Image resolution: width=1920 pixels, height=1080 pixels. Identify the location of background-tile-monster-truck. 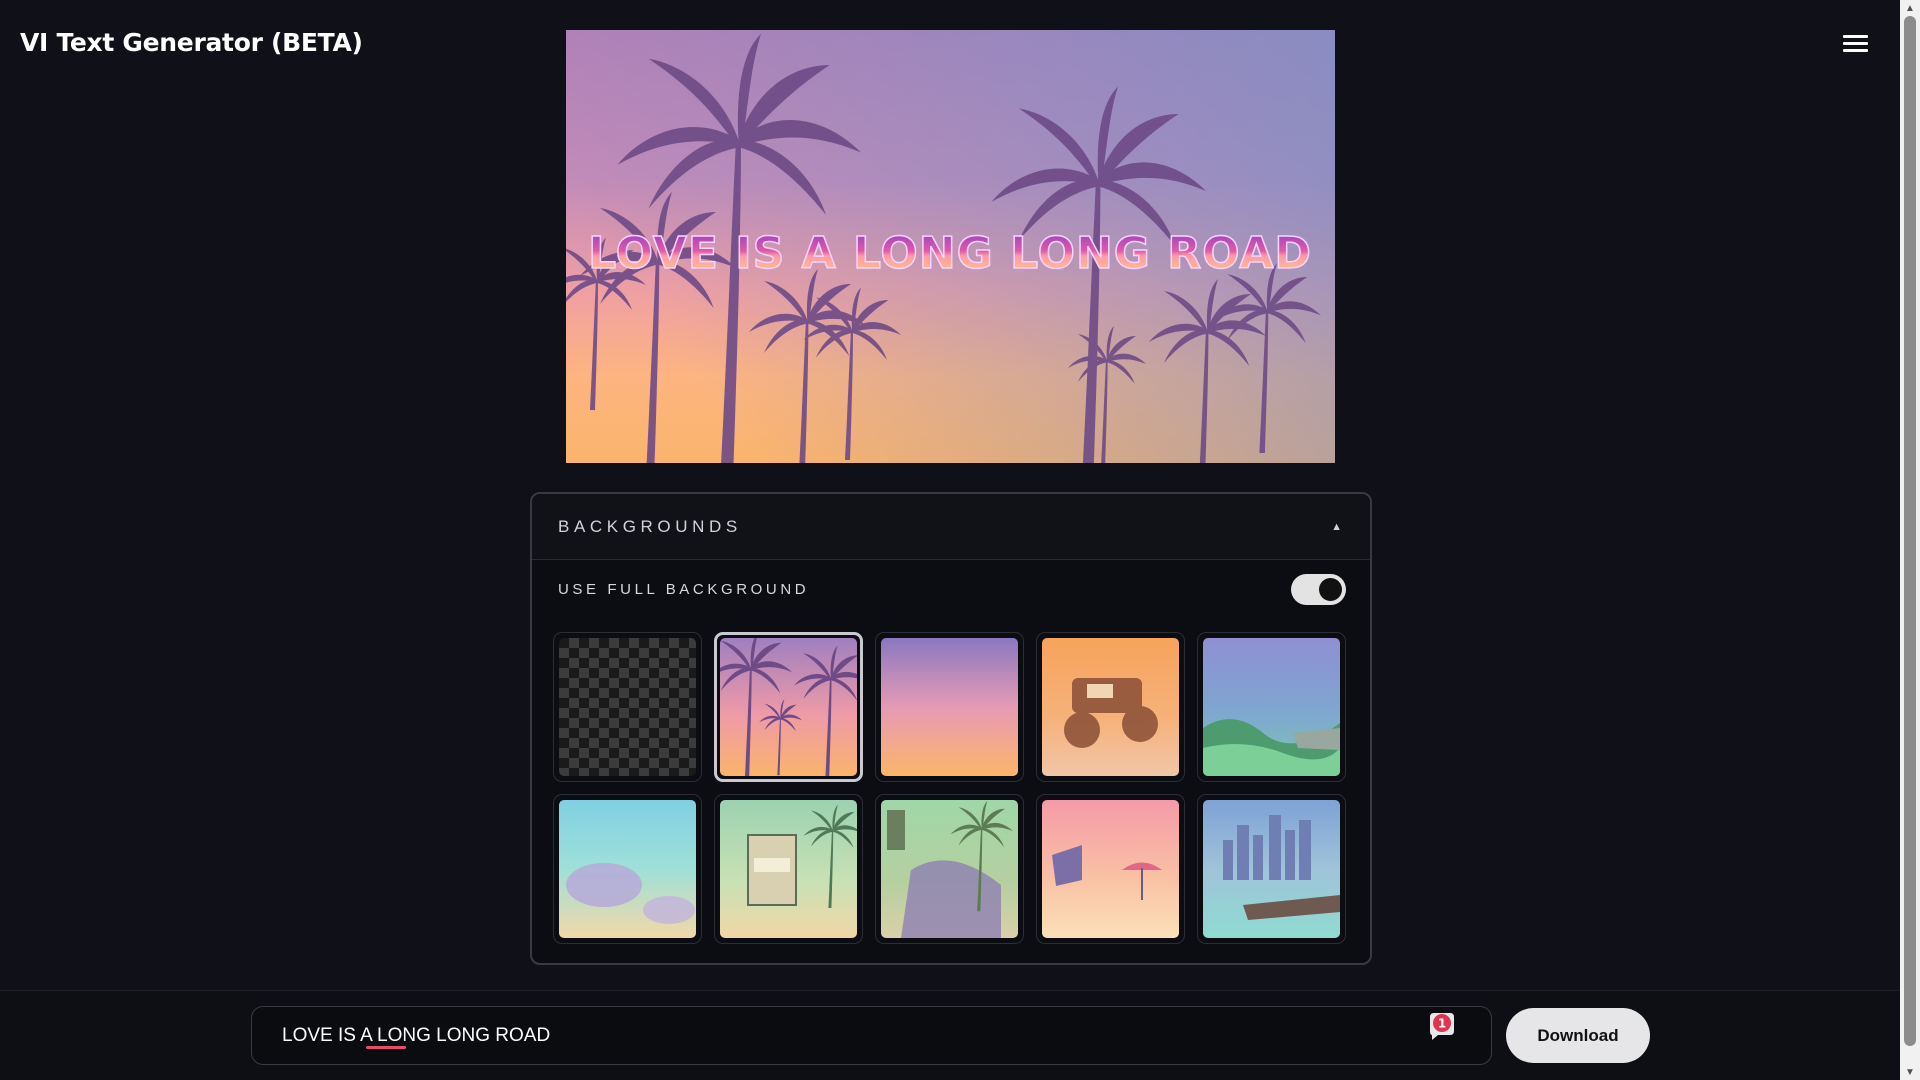
(1110, 707).